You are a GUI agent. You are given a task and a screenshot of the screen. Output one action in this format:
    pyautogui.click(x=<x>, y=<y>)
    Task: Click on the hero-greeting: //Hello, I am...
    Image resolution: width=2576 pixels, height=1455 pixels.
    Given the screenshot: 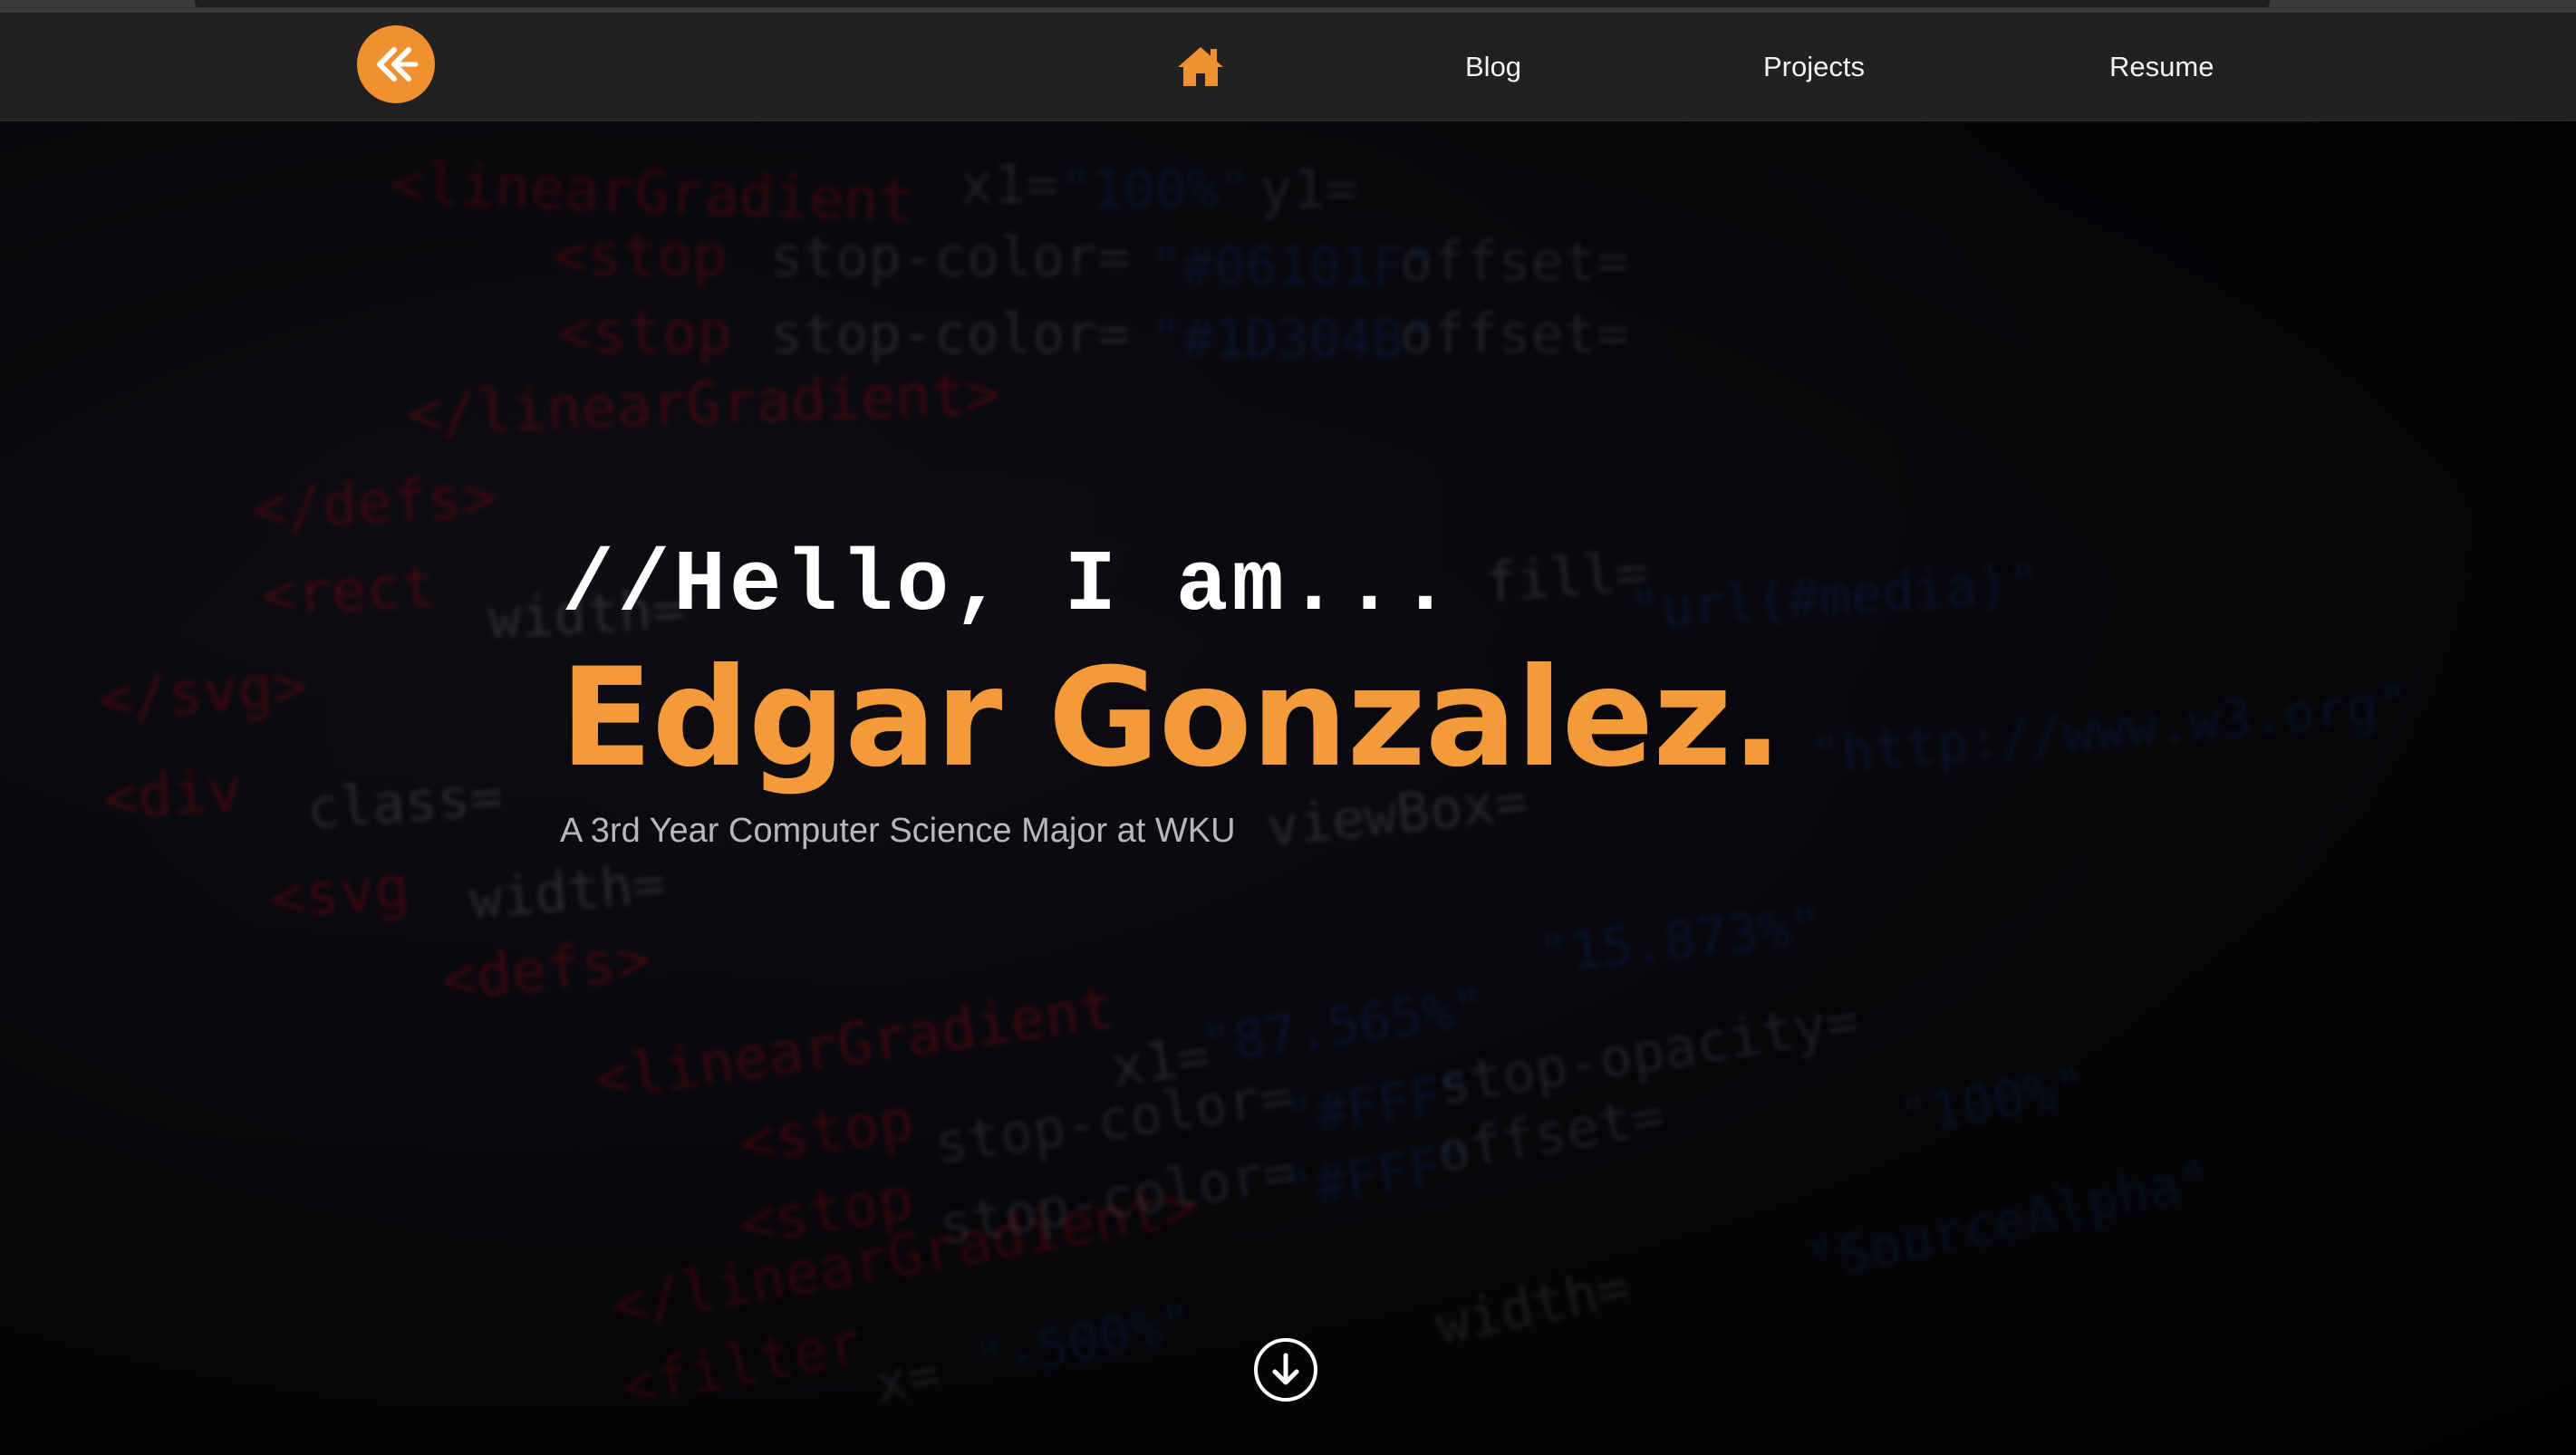 What is the action you would take?
    pyautogui.click(x=1008, y=585)
    